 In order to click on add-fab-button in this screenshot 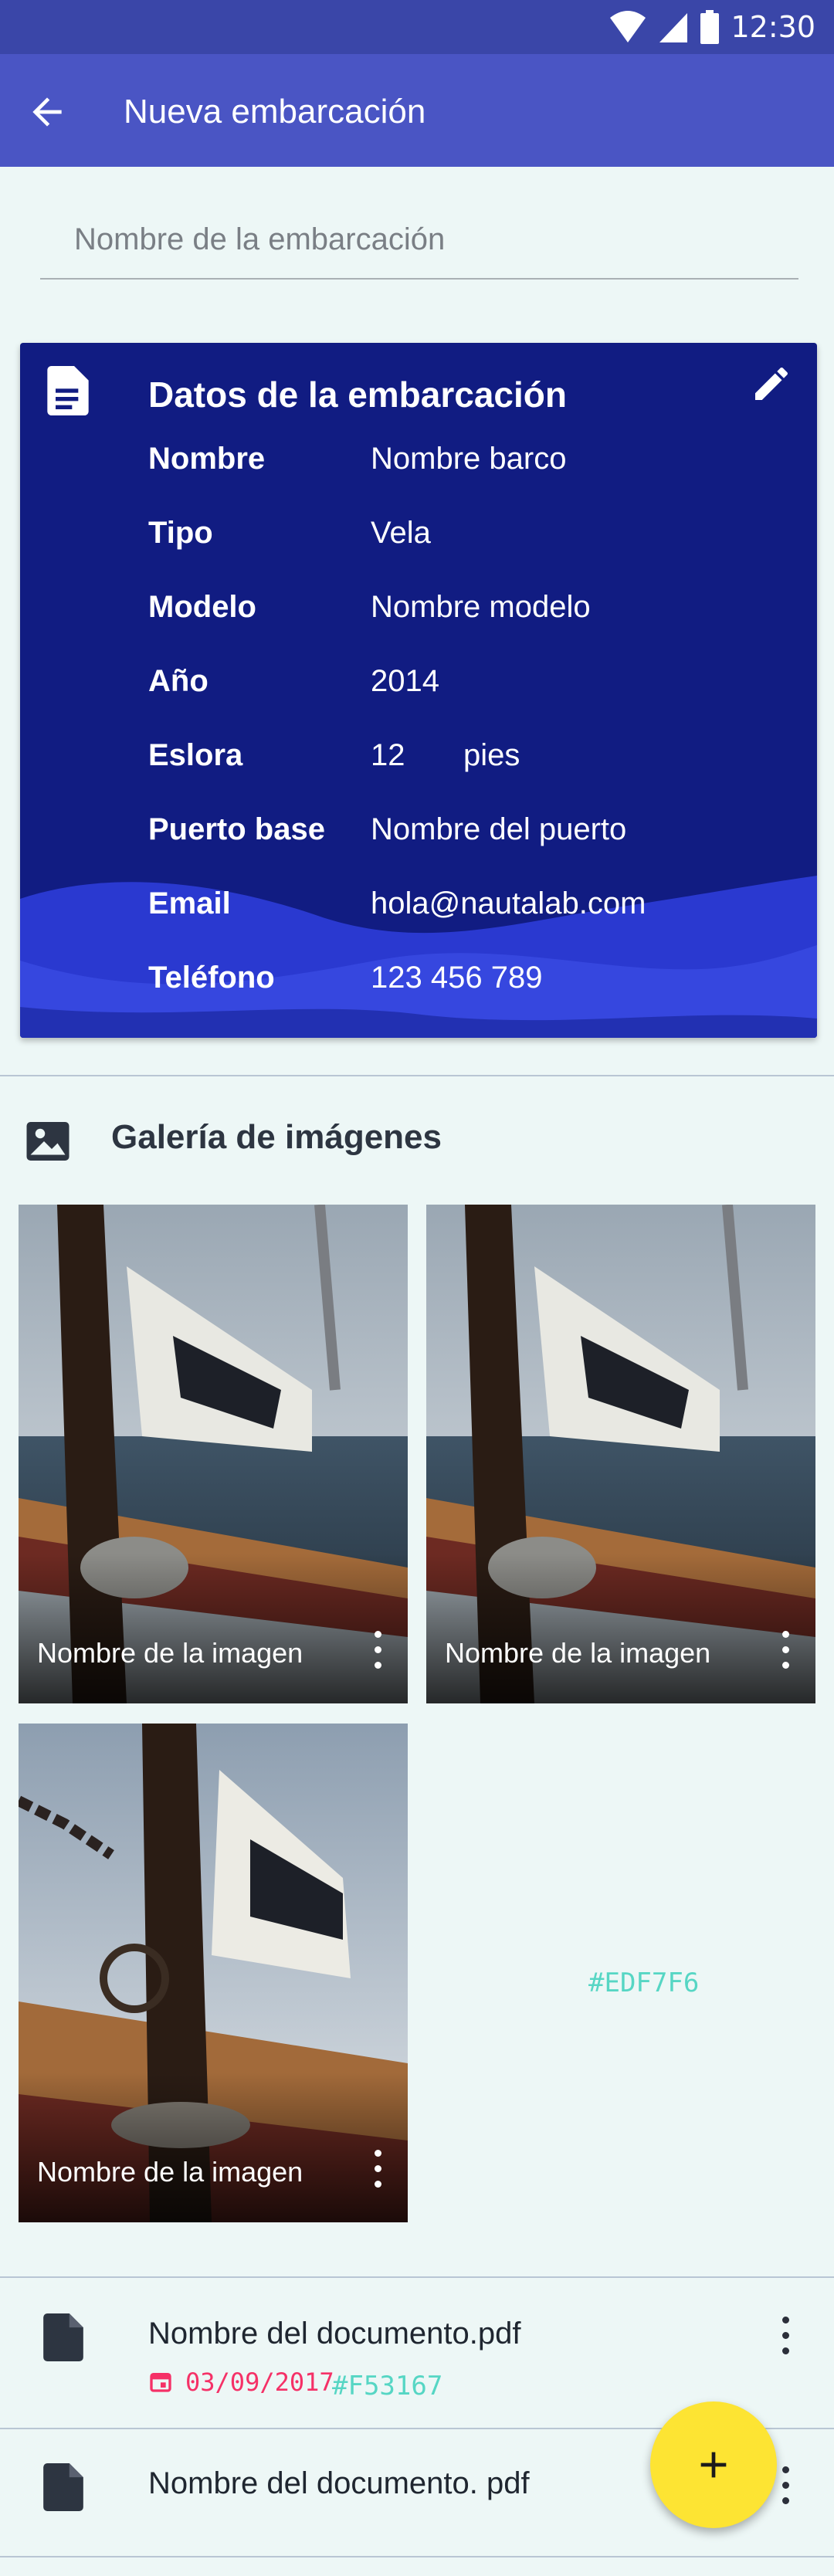, I will do `click(713, 2464)`.